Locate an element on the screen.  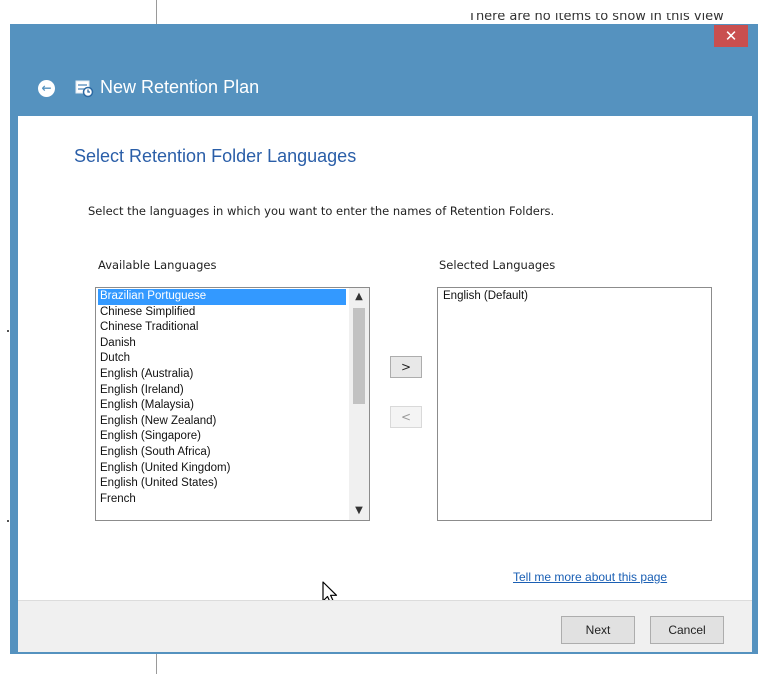
available-language-item: English (Malaysia) is located at coordinates (222, 406).